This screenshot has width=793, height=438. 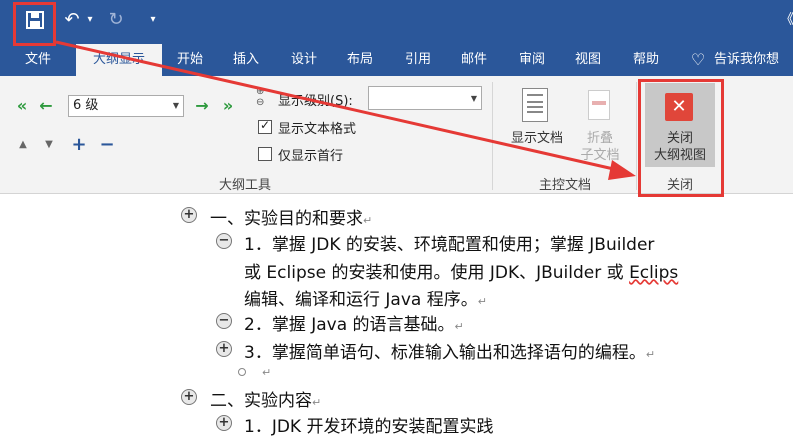 What do you see at coordinates (267, 372) in the screenshot?
I see `return-mark: ↵` at bounding box center [267, 372].